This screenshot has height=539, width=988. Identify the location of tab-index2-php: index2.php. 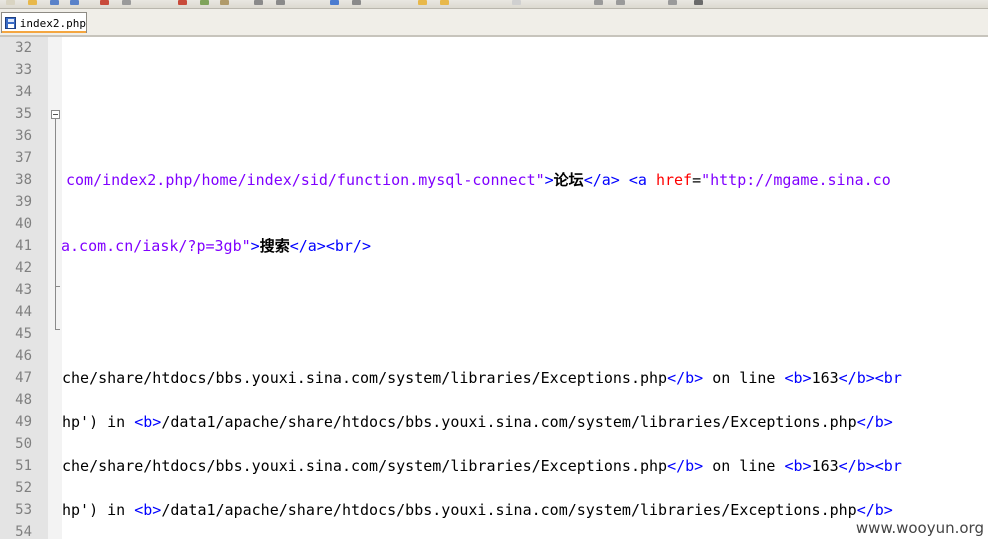
(44, 22).